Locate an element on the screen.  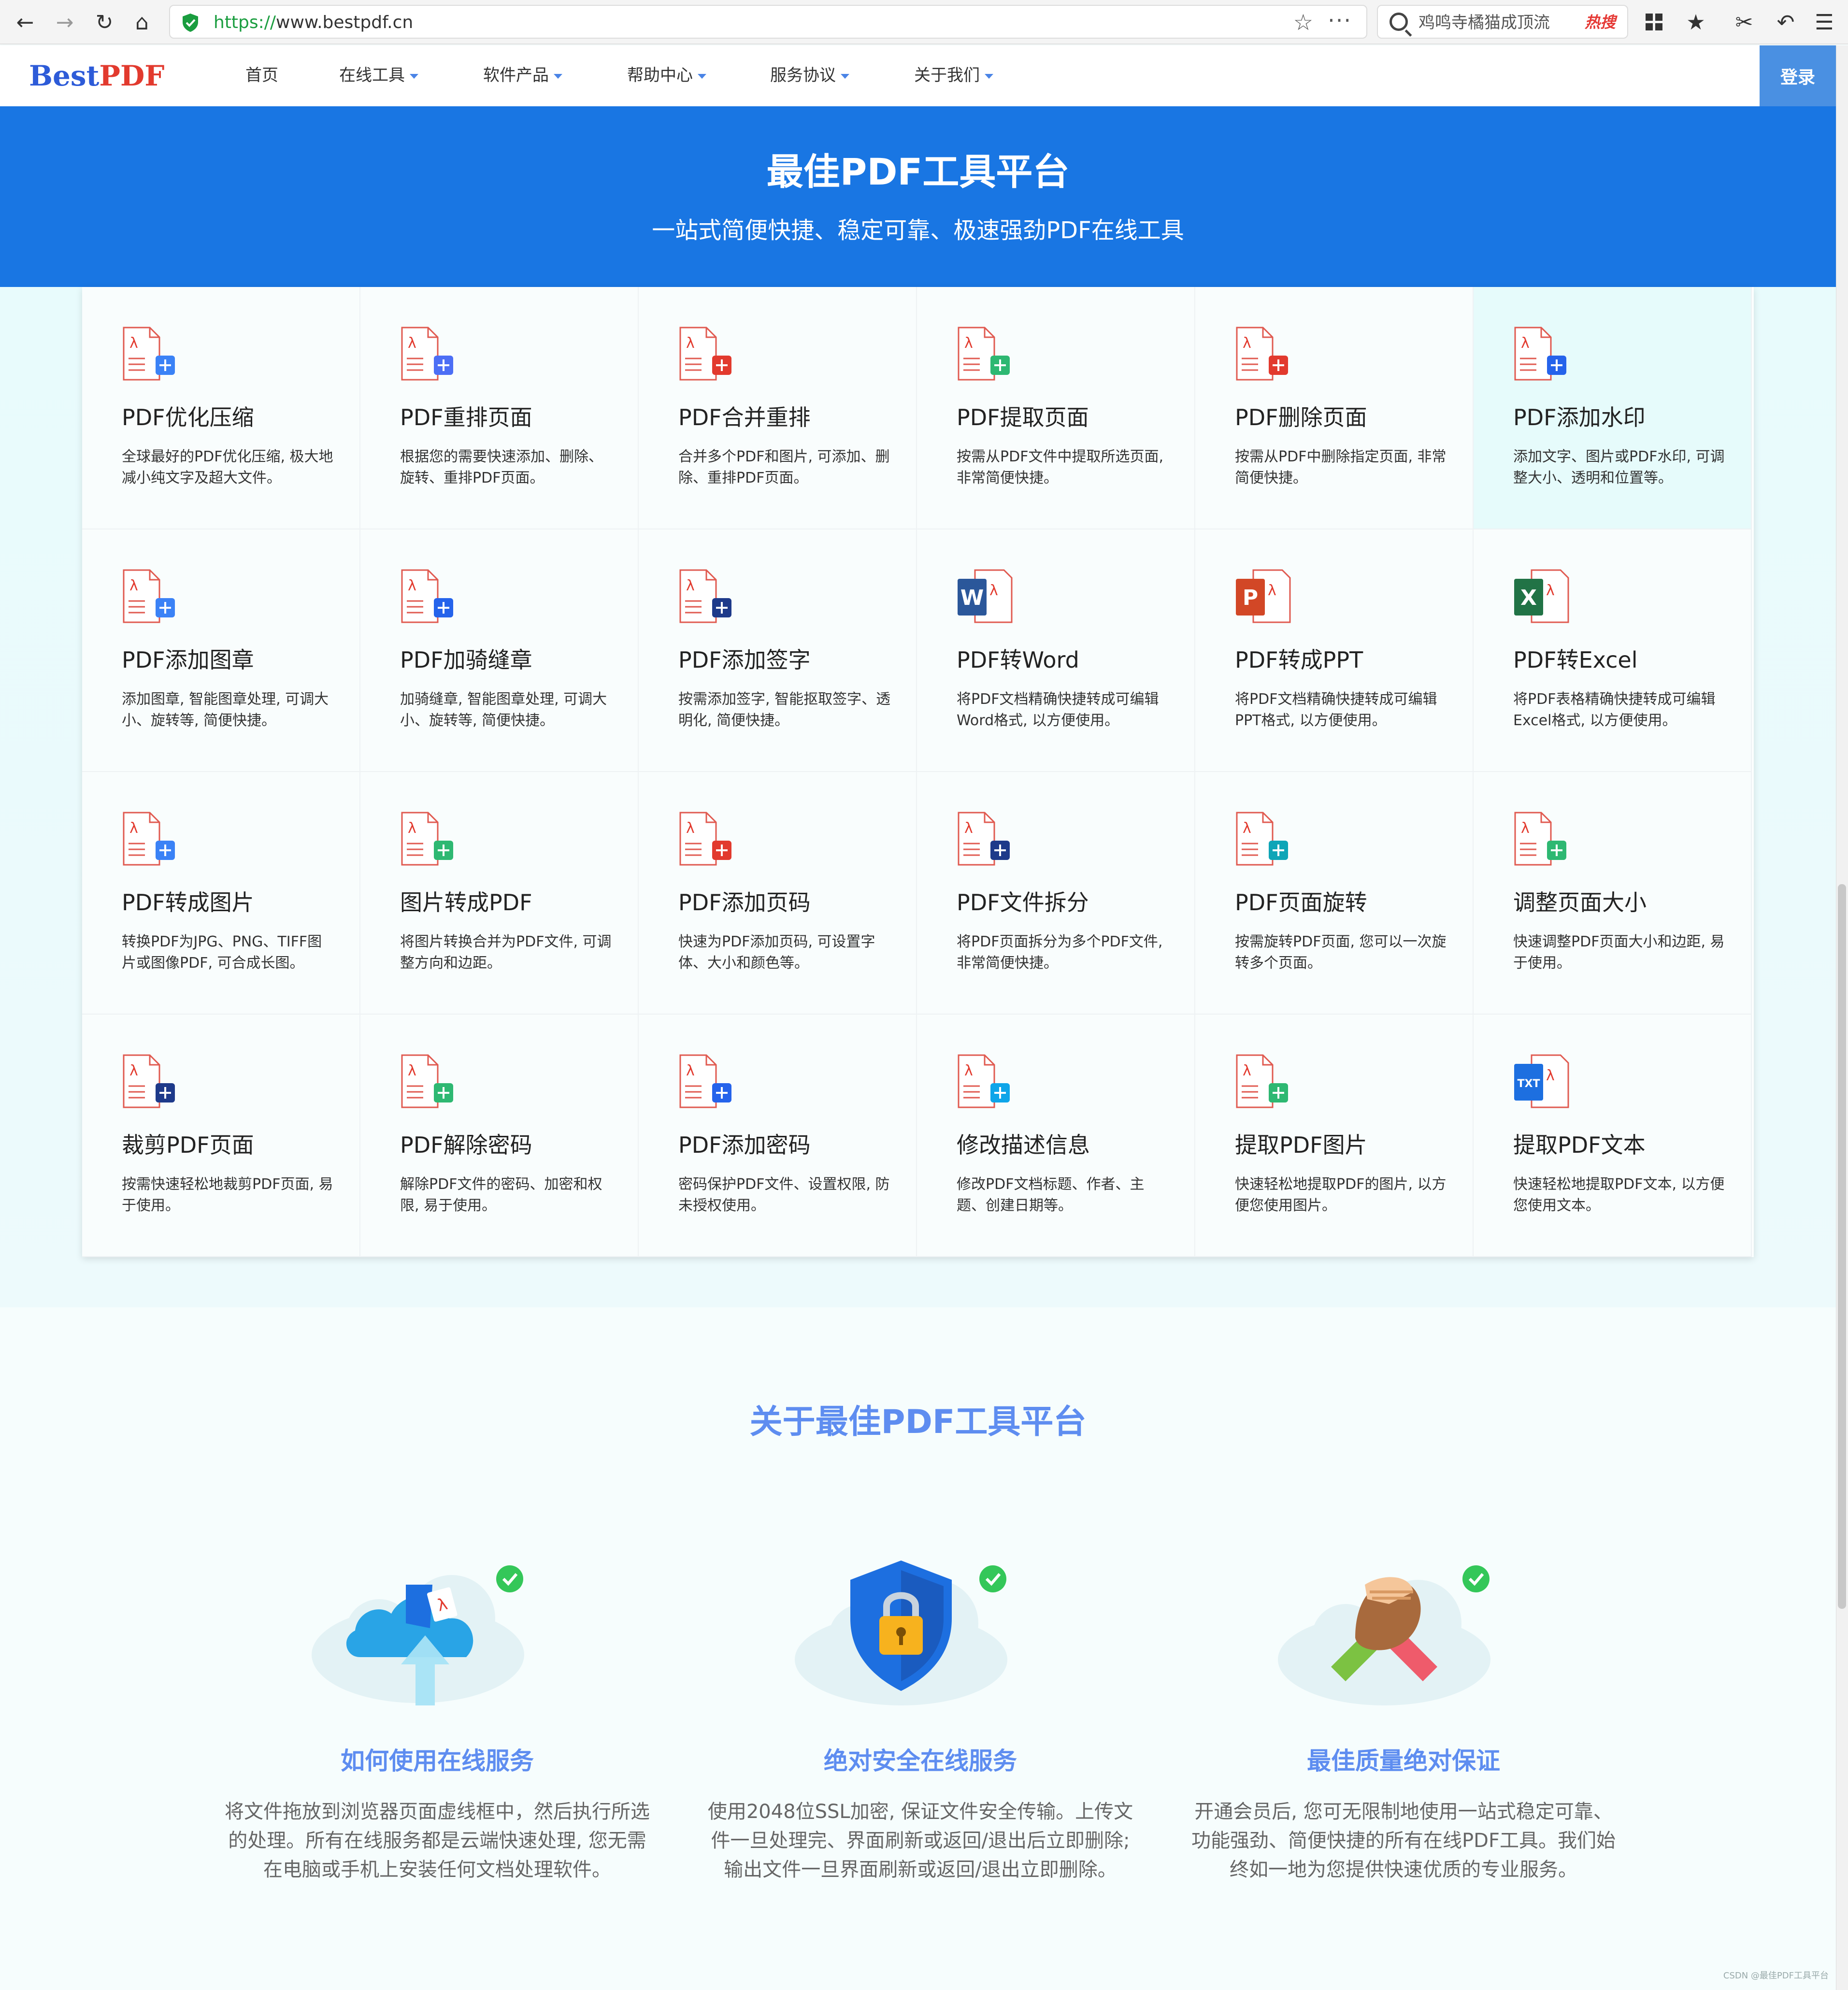
chevron-down-icon is located at coordinates (702, 76).